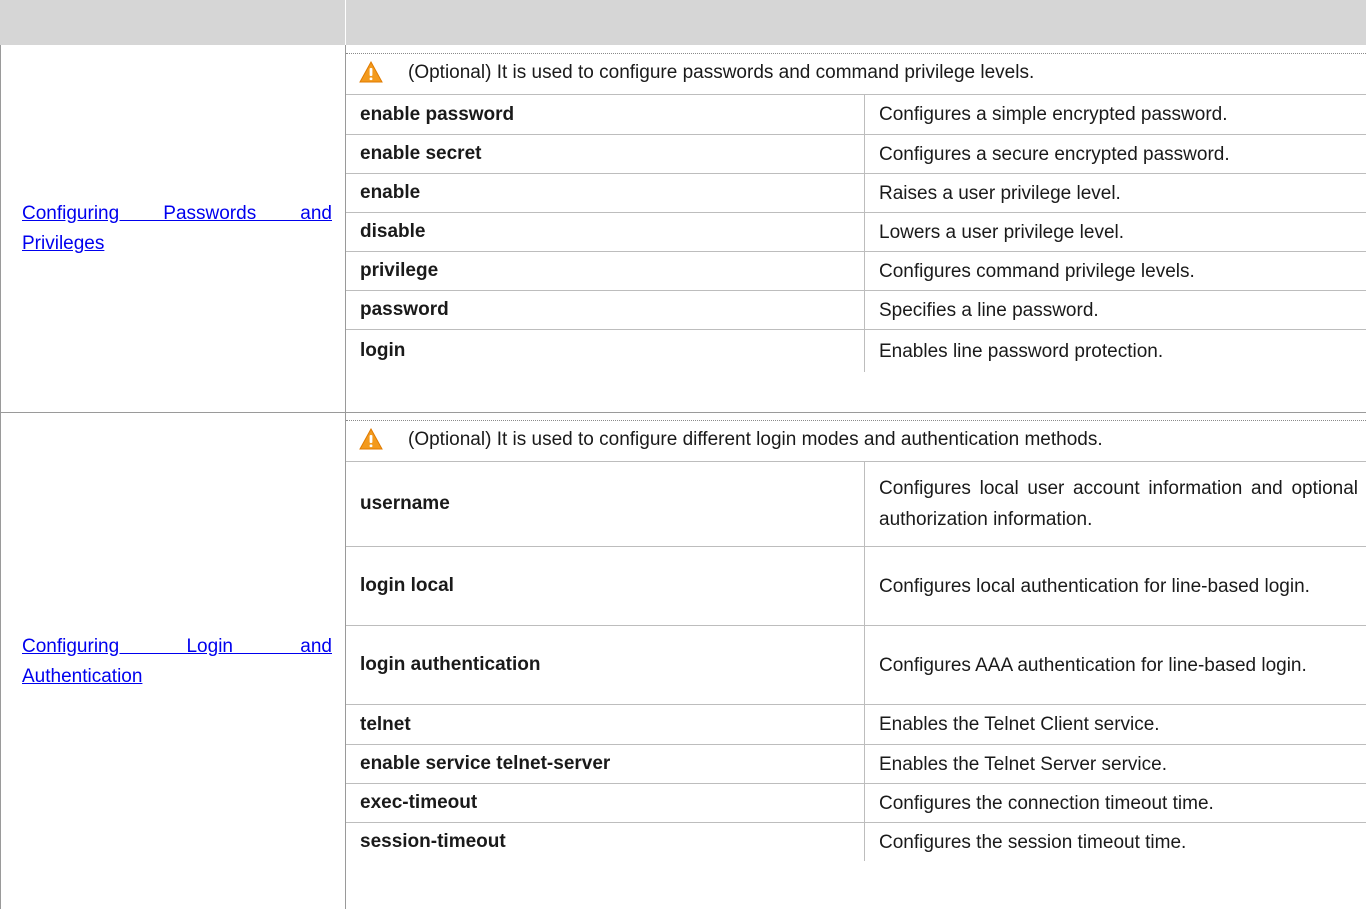  What do you see at coordinates (1000, 193) in the screenshot?
I see `command-description: Raises a user privilege level.` at bounding box center [1000, 193].